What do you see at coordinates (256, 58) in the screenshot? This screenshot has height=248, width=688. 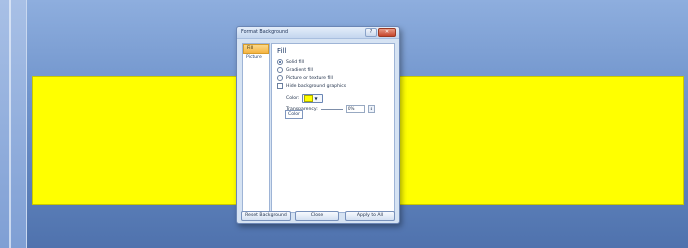 I see `nav-item-picture: Picture` at bounding box center [256, 58].